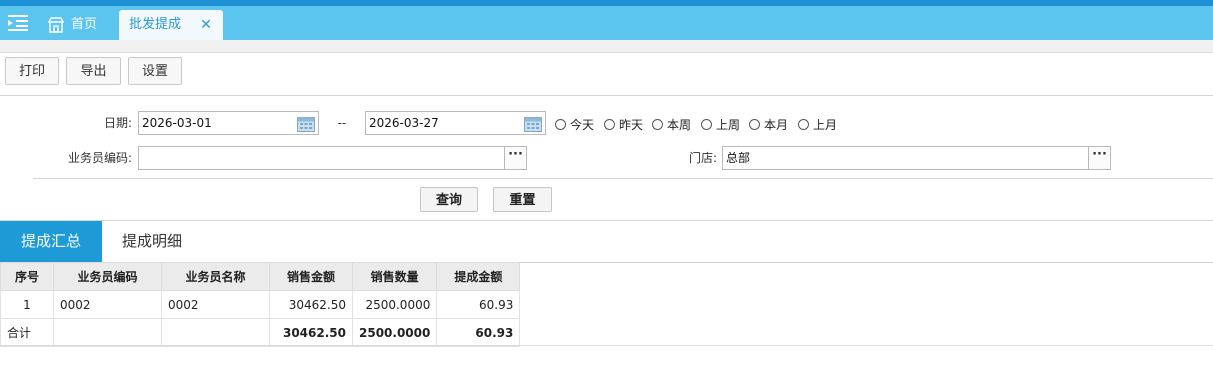 This screenshot has height=385, width=1213. Describe the element at coordinates (394, 332) in the screenshot. I see `cell-total-sales-quantity: 2500.0000` at that location.